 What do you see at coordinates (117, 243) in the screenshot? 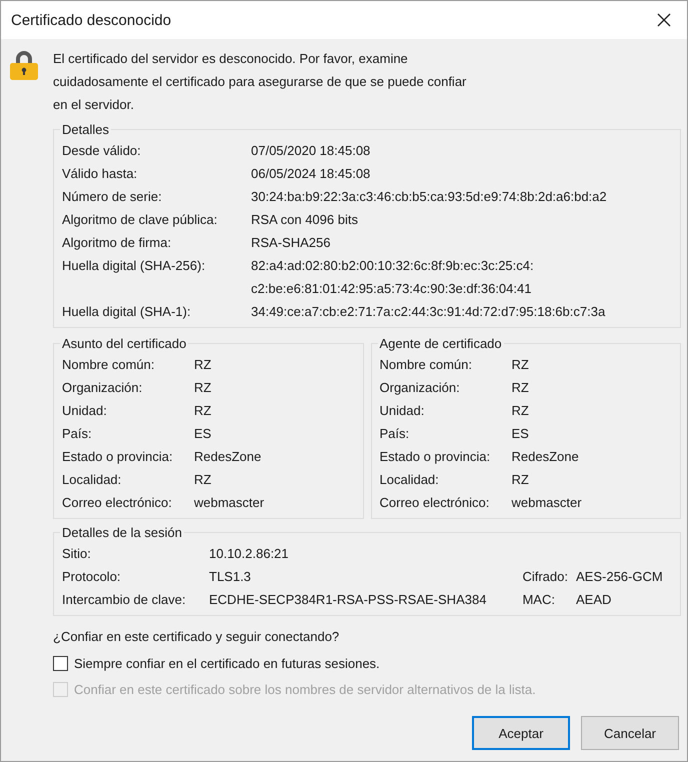
I see `field-label: Algoritmo de firma:` at bounding box center [117, 243].